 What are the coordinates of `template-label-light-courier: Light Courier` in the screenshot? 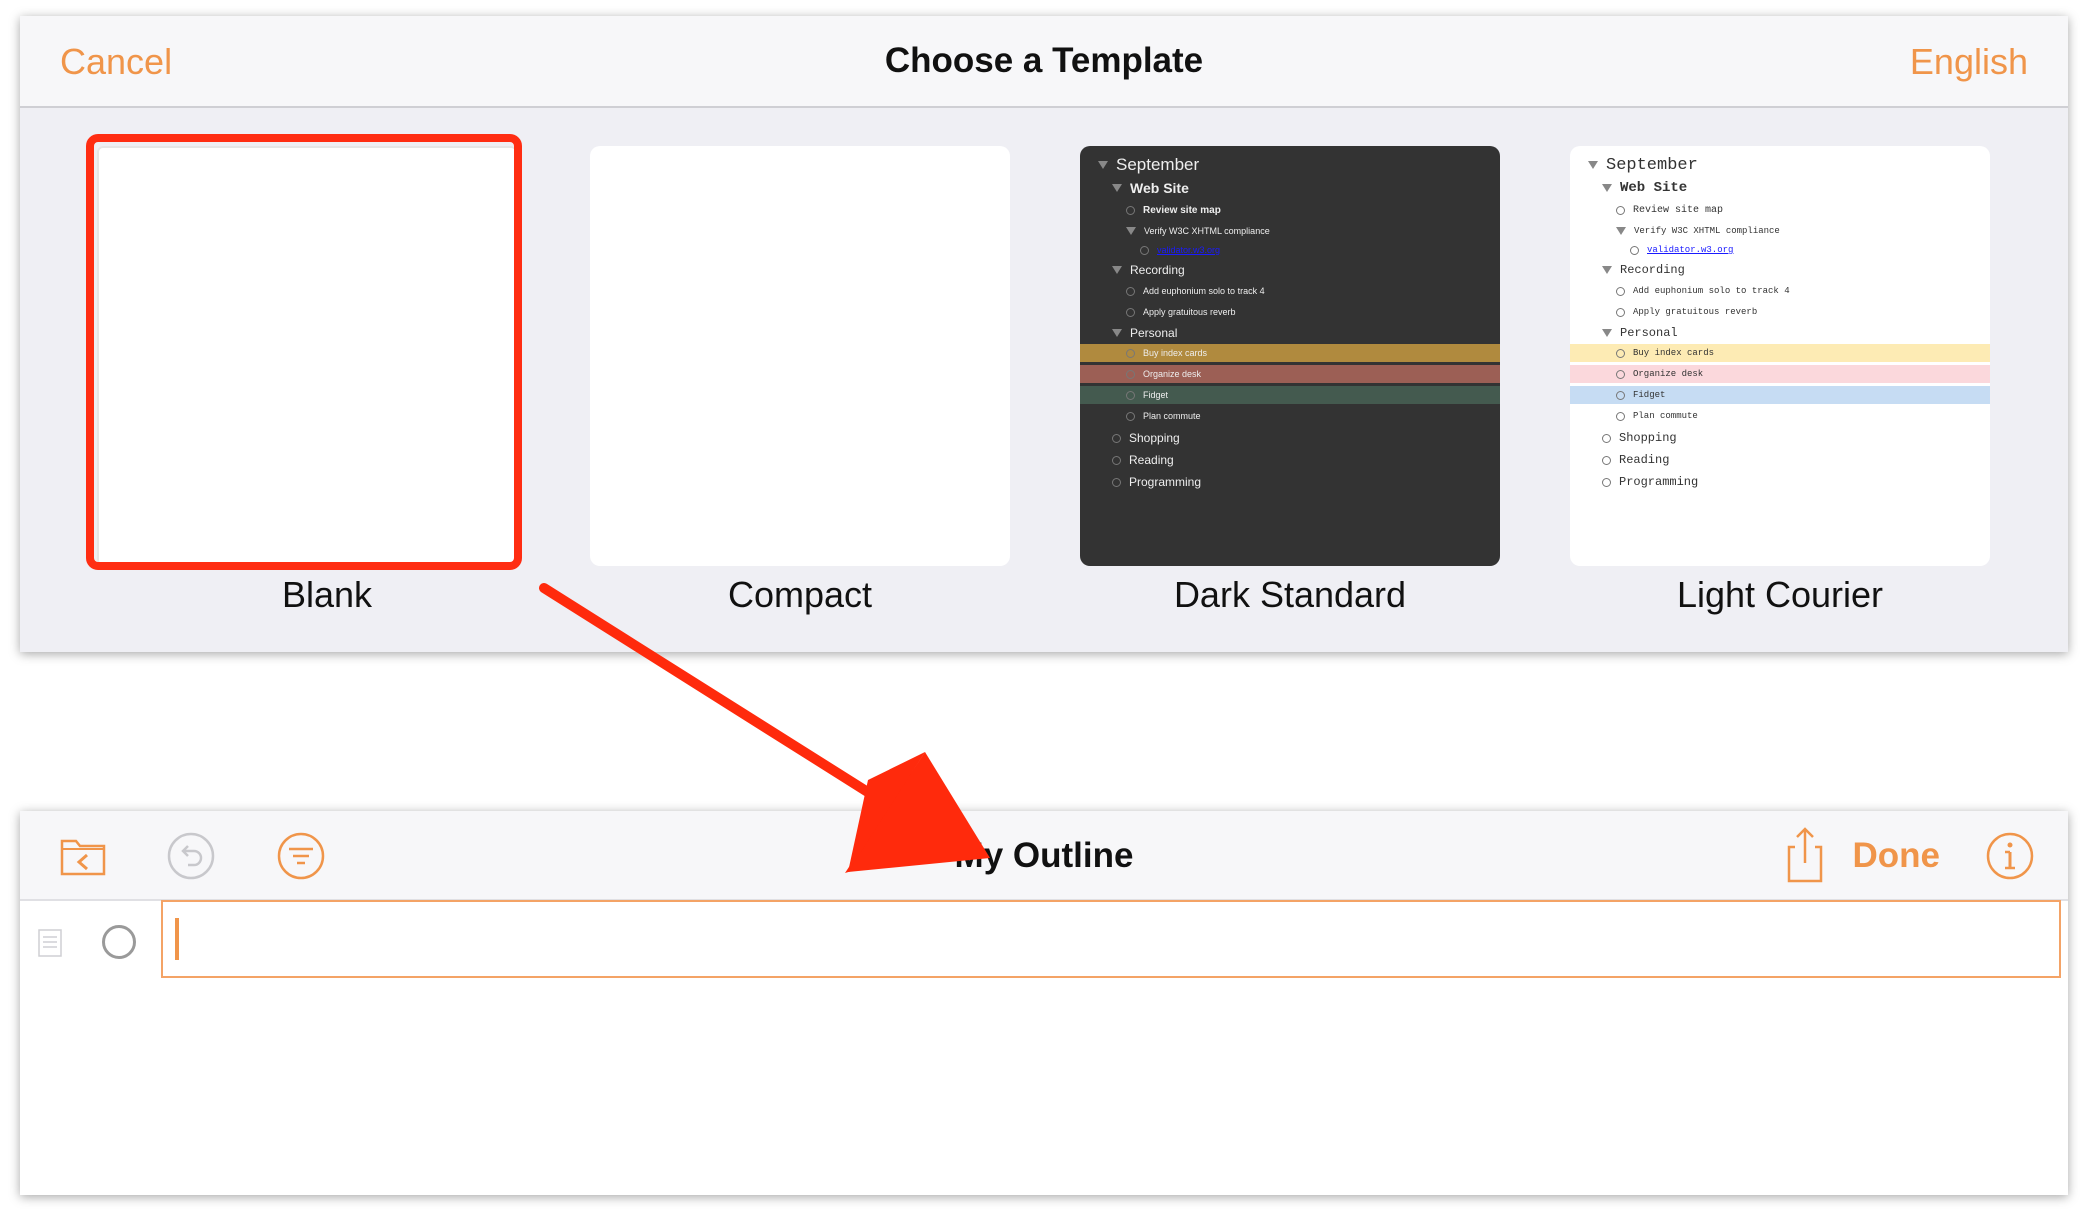 It's located at (1780, 594).